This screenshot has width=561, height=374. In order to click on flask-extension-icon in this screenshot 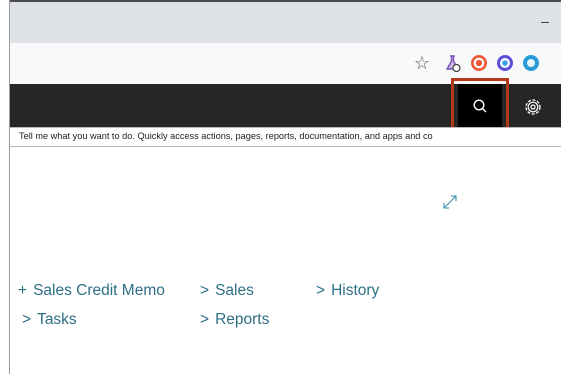, I will do `click(453, 63)`.